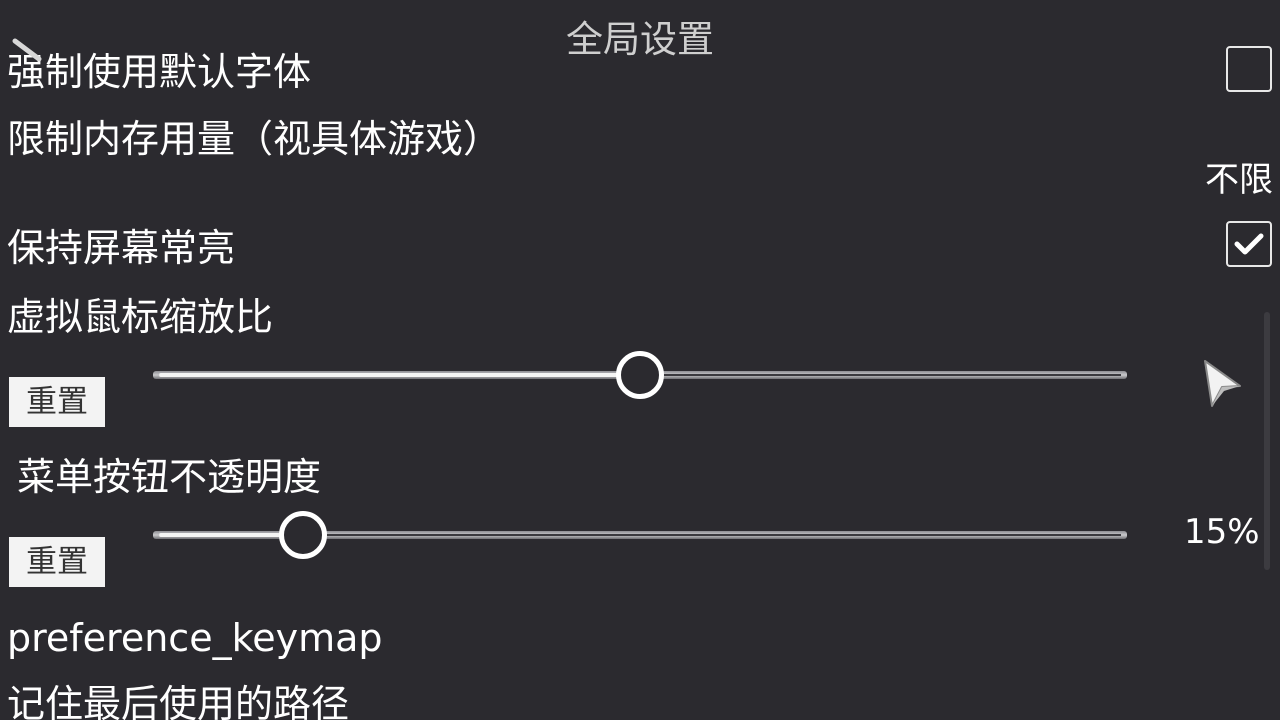 This screenshot has height=720, width=1280. What do you see at coordinates (399, 375) in the screenshot?
I see `slider-fill` at bounding box center [399, 375].